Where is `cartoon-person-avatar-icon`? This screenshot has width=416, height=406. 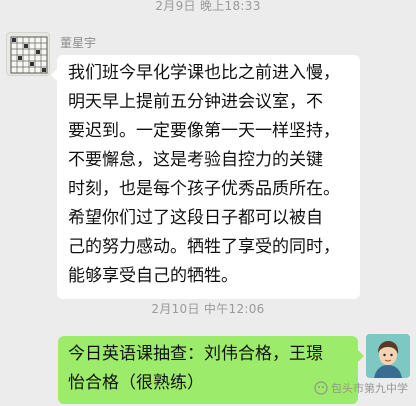
cartoon-person-avatar-icon is located at coordinates (388, 356).